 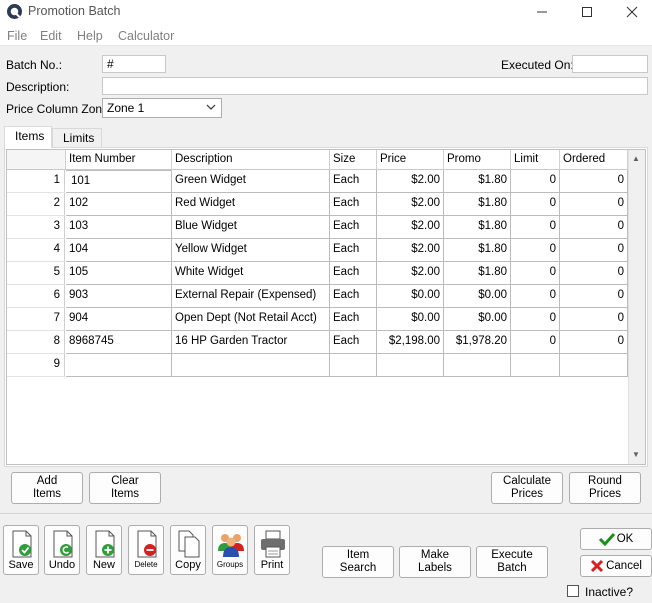 I want to click on col-limit: Limit, so click(x=535, y=160).